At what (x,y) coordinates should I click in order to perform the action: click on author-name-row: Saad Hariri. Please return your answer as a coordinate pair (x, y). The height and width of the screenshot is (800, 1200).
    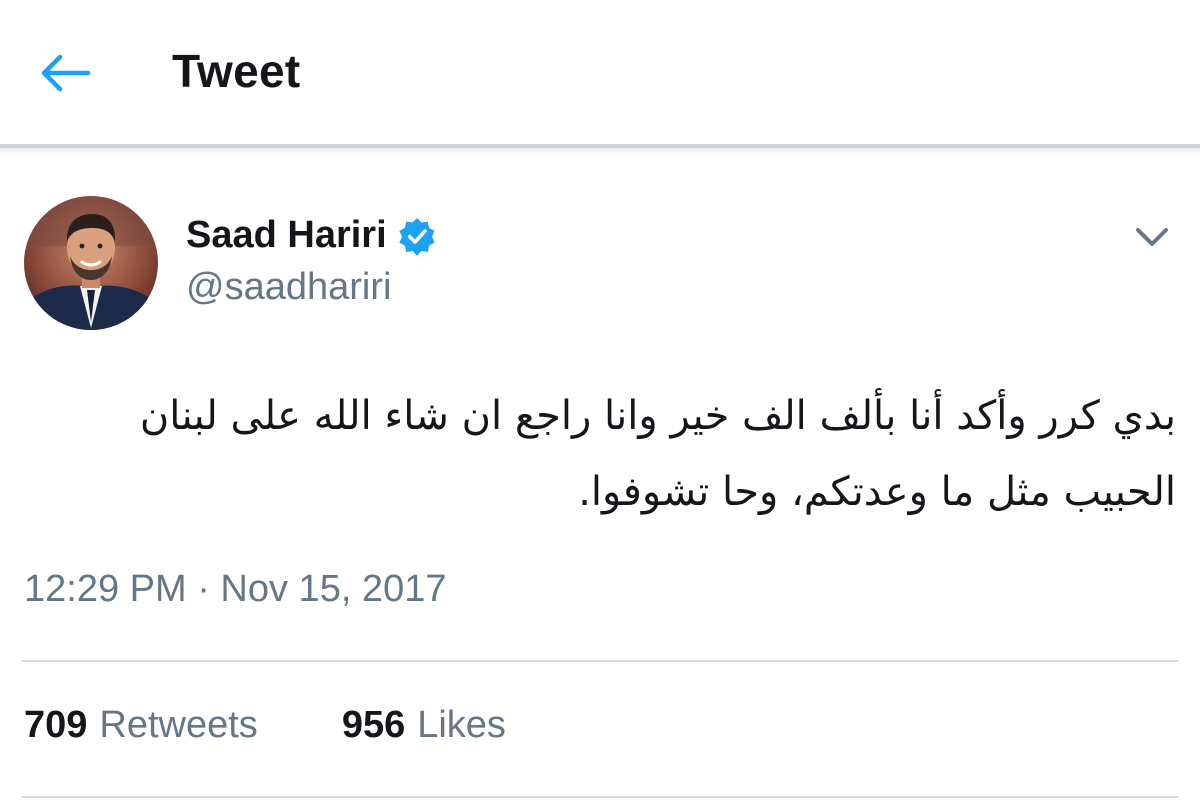
    Looking at the image, I should click on (311, 235).